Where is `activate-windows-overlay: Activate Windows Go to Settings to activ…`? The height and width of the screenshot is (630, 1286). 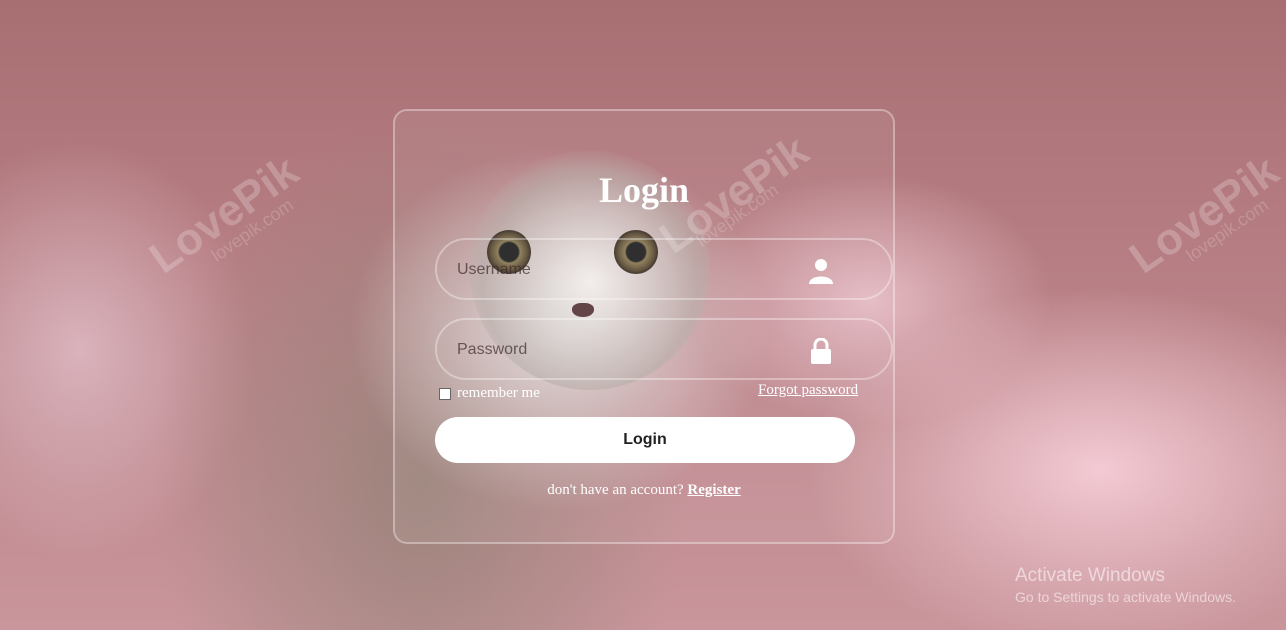
activate-windows-overlay: Activate Windows Go to Settings to activ… is located at coordinates (1125, 585).